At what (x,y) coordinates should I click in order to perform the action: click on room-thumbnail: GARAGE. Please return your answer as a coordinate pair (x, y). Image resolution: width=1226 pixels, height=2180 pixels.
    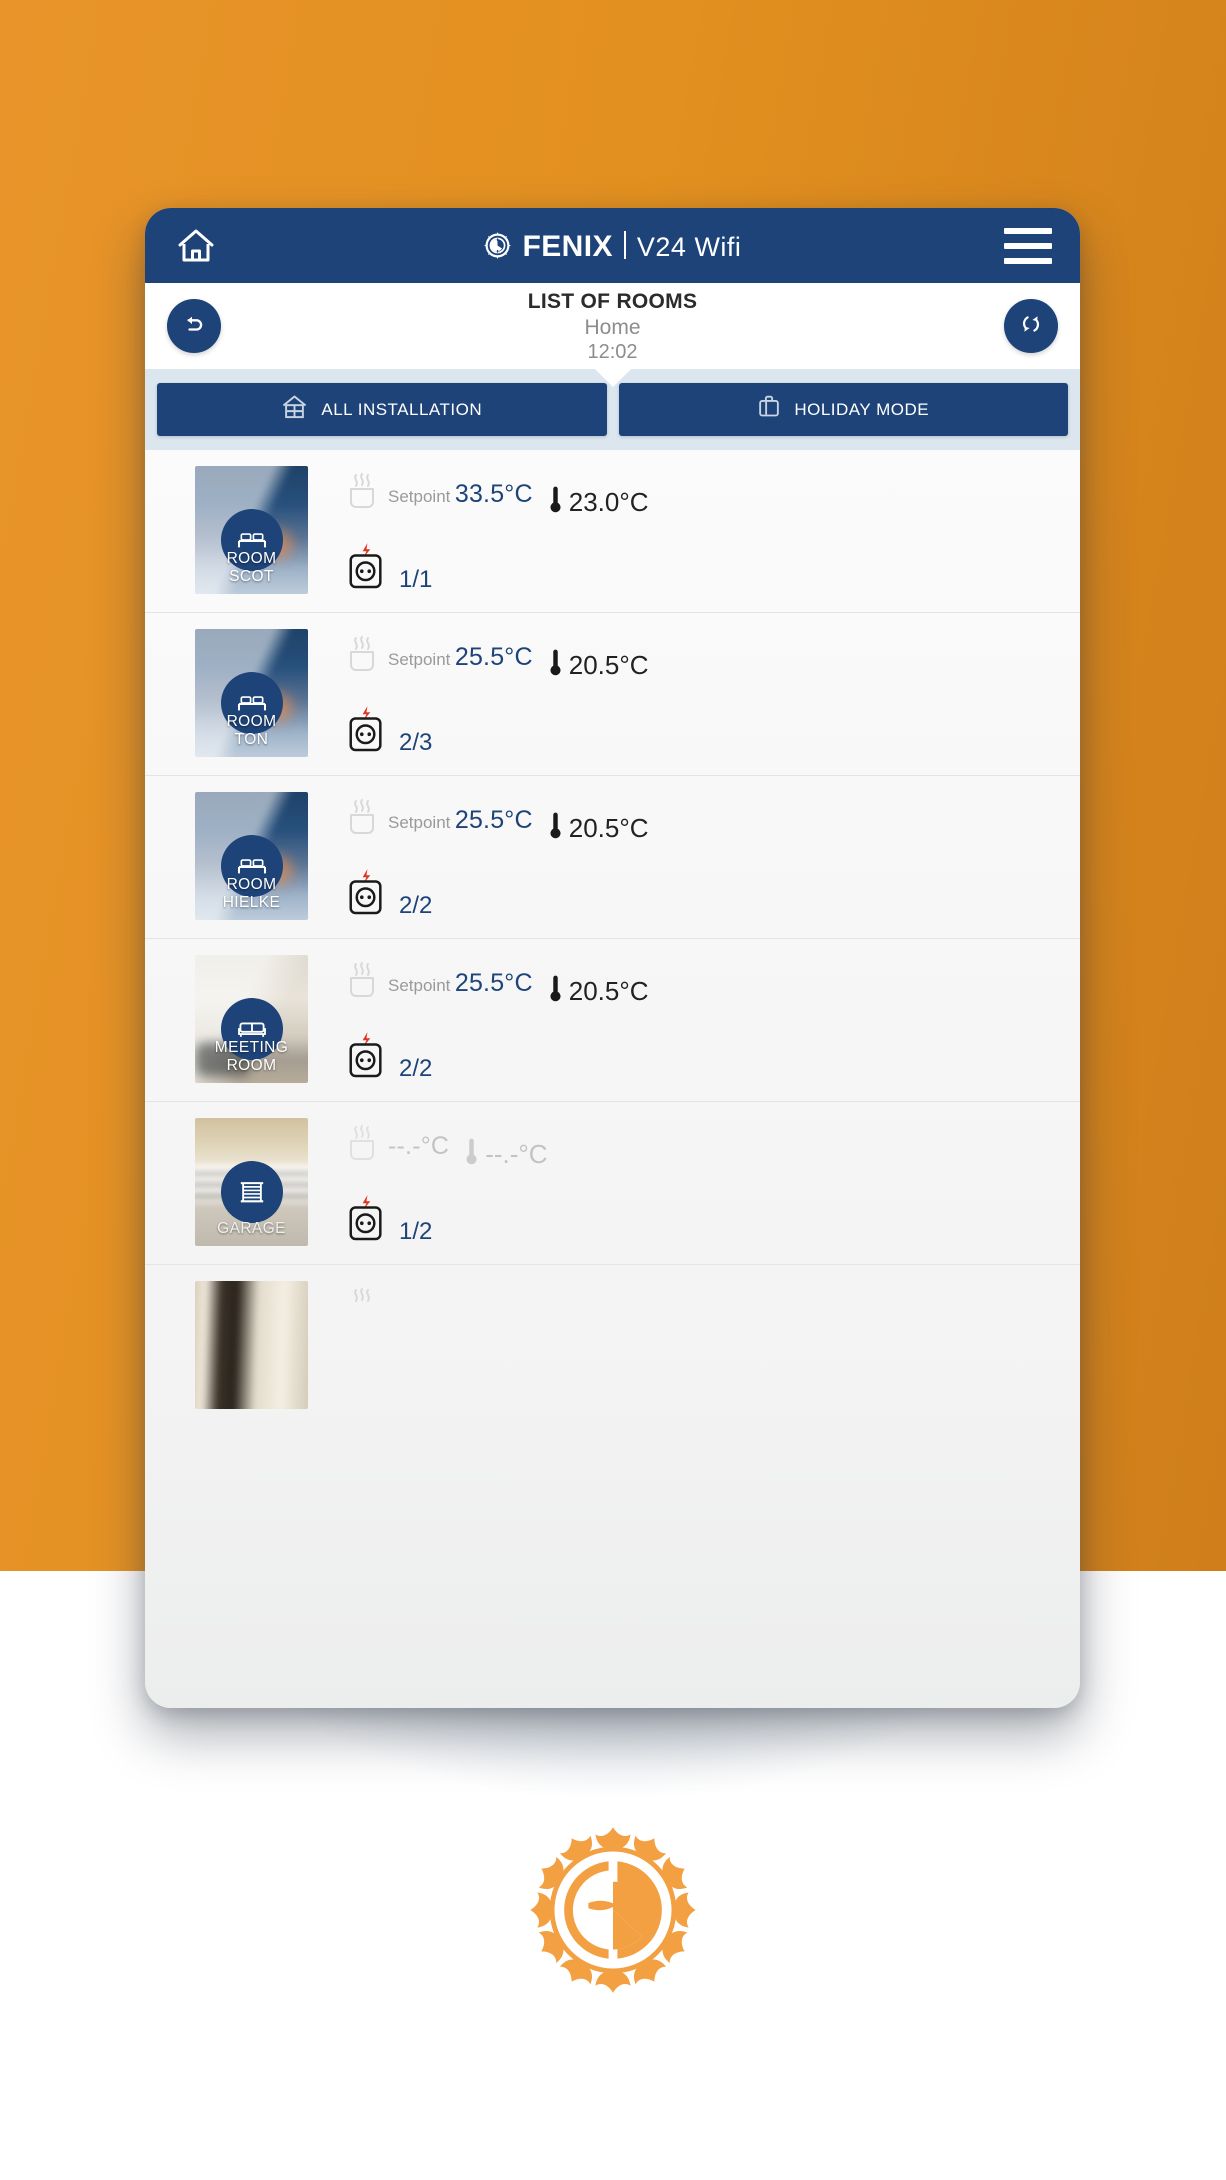
    Looking at the image, I should click on (251, 1182).